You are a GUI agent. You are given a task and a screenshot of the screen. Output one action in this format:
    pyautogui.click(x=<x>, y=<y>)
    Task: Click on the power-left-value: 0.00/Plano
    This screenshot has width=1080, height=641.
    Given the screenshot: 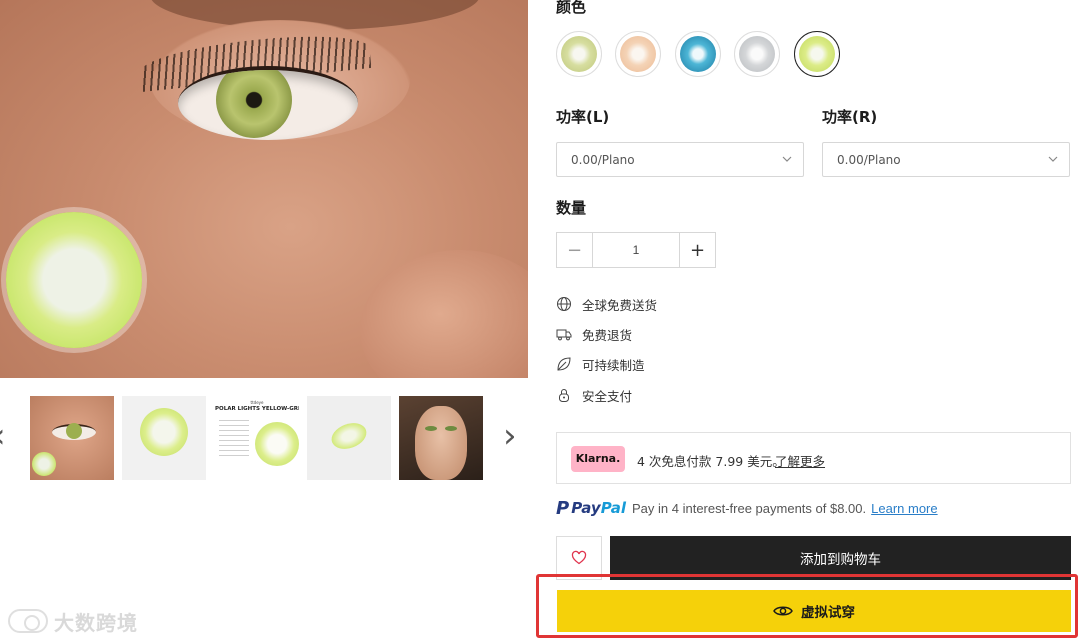 What is the action you would take?
    pyautogui.click(x=603, y=160)
    